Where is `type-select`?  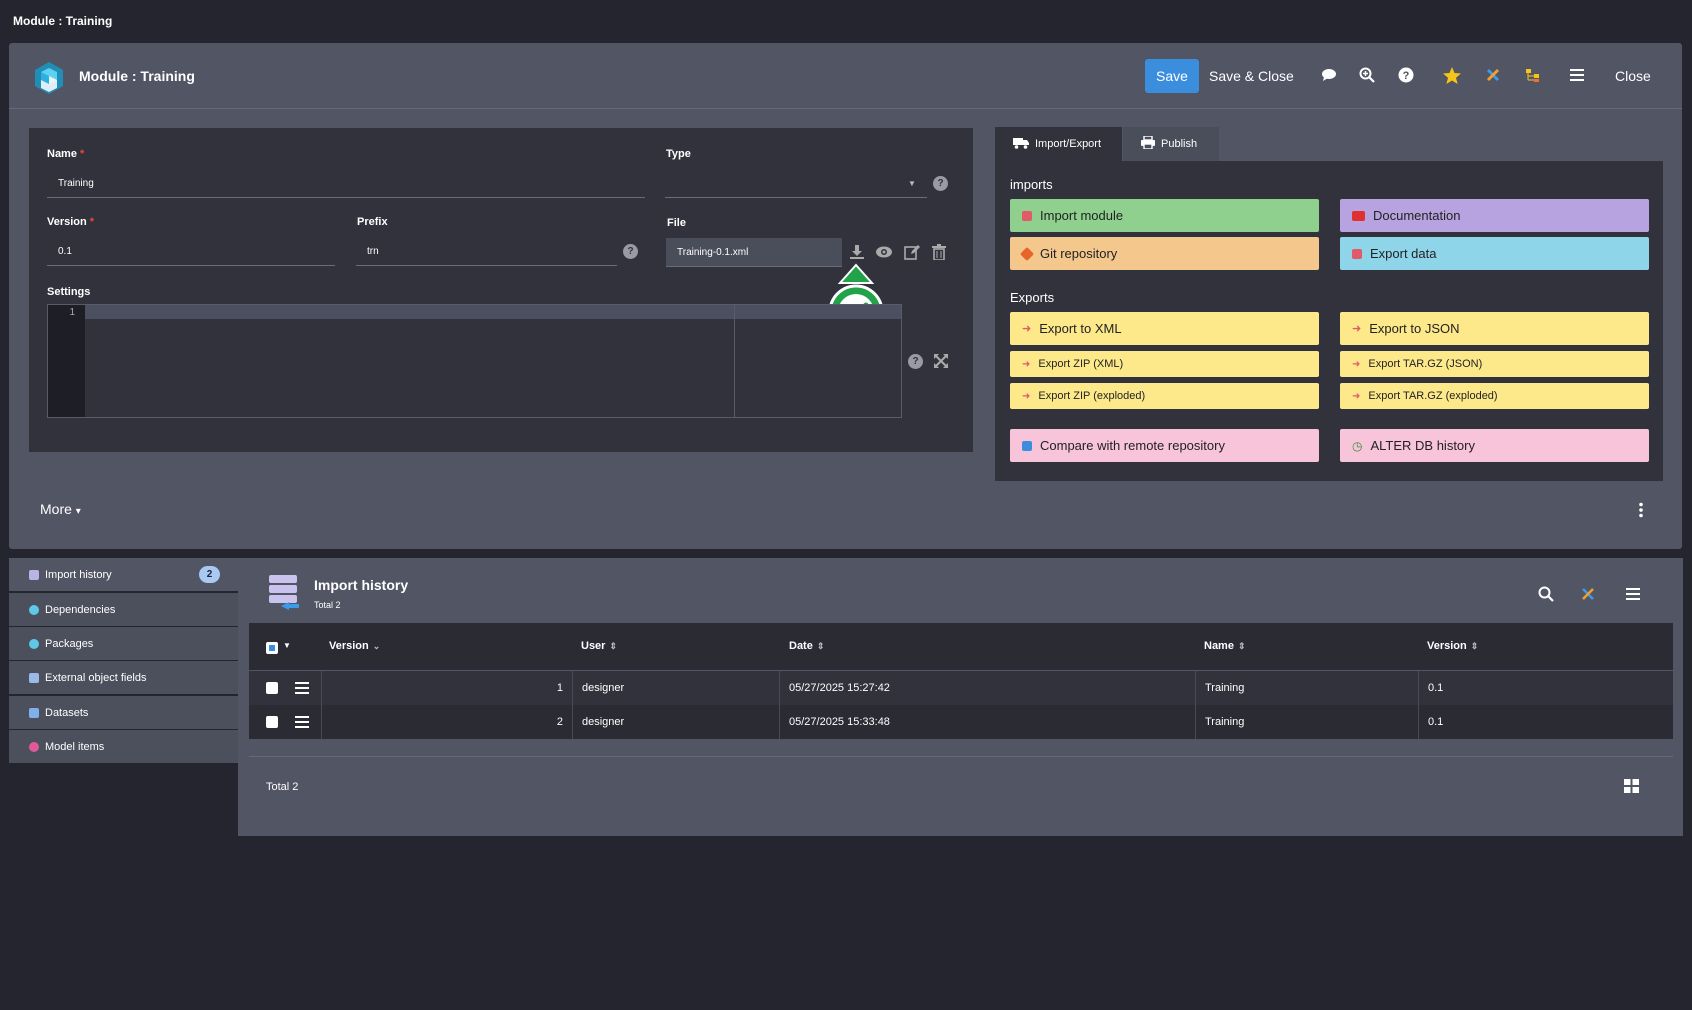
type-select is located at coordinates (796, 184).